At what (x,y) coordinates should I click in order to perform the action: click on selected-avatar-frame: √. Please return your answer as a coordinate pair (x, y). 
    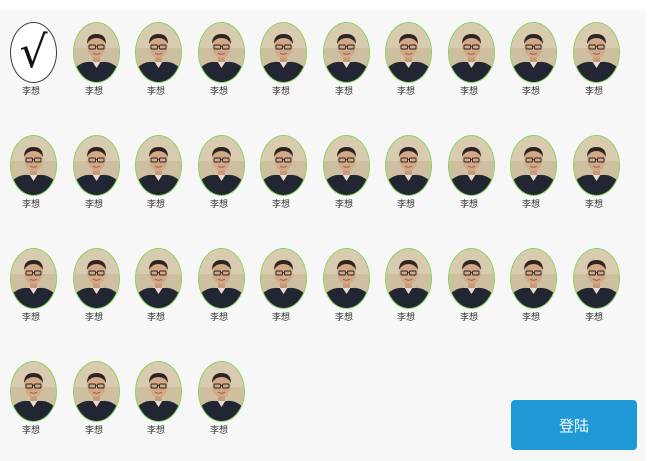
    Looking at the image, I should click on (33, 52).